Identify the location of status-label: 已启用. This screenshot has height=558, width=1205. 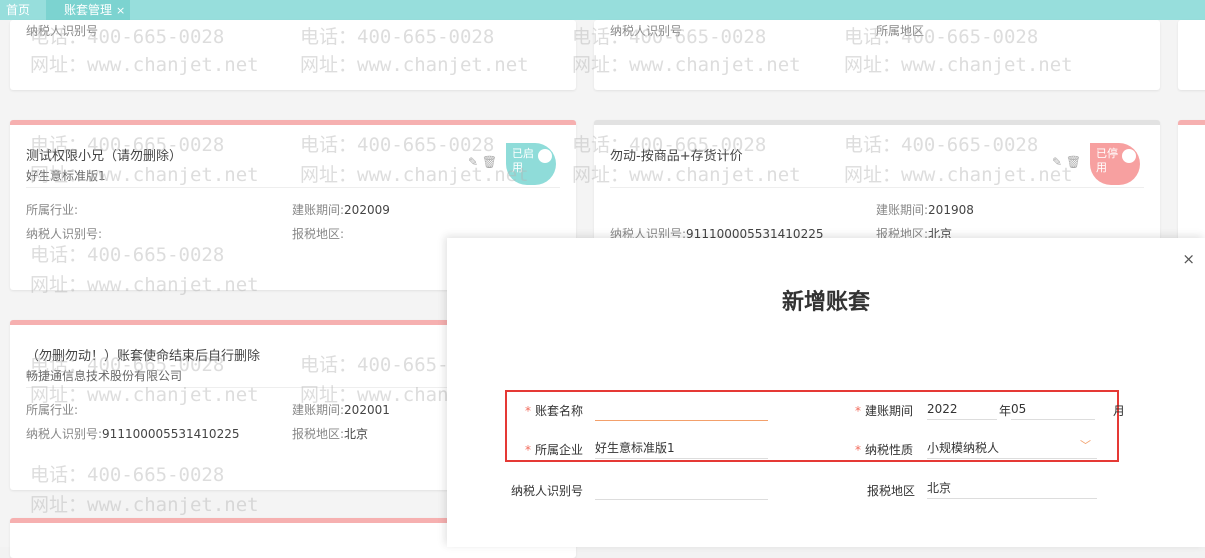
(523, 160).